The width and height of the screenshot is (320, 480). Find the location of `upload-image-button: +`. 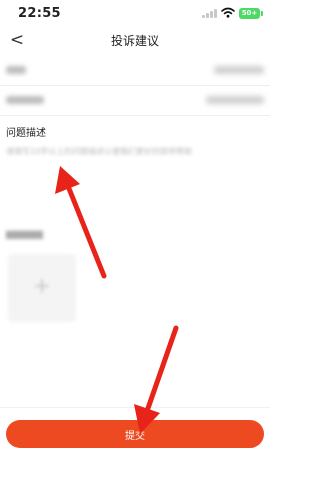

upload-image-button: + is located at coordinates (42, 288).